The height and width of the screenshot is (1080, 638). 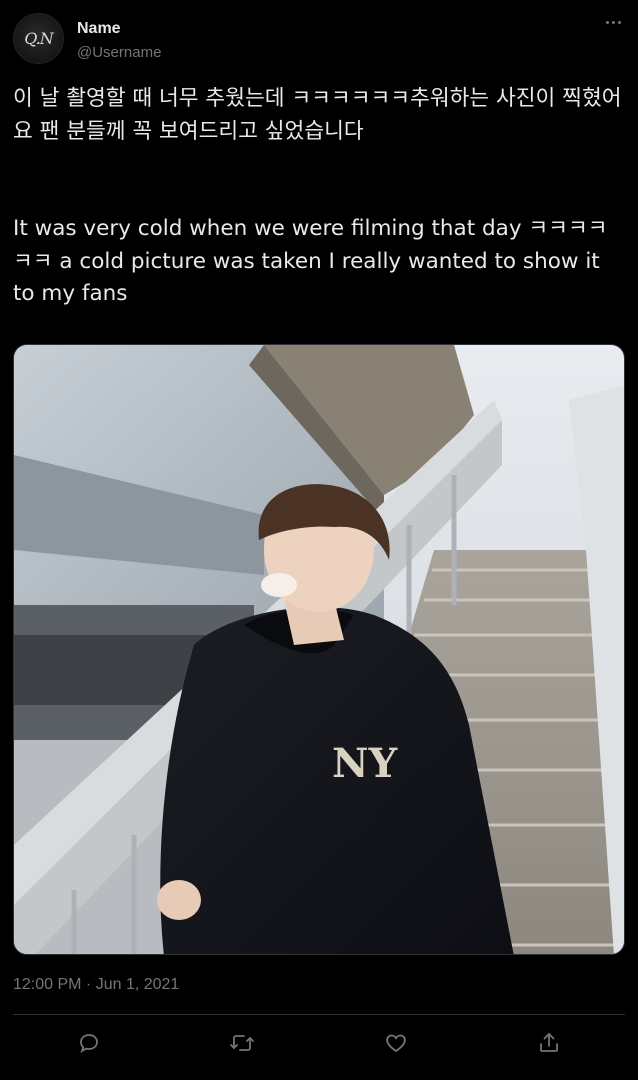 What do you see at coordinates (319, 1014) in the screenshot?
I see `actions-divider` at bounding box center [319, 1014].